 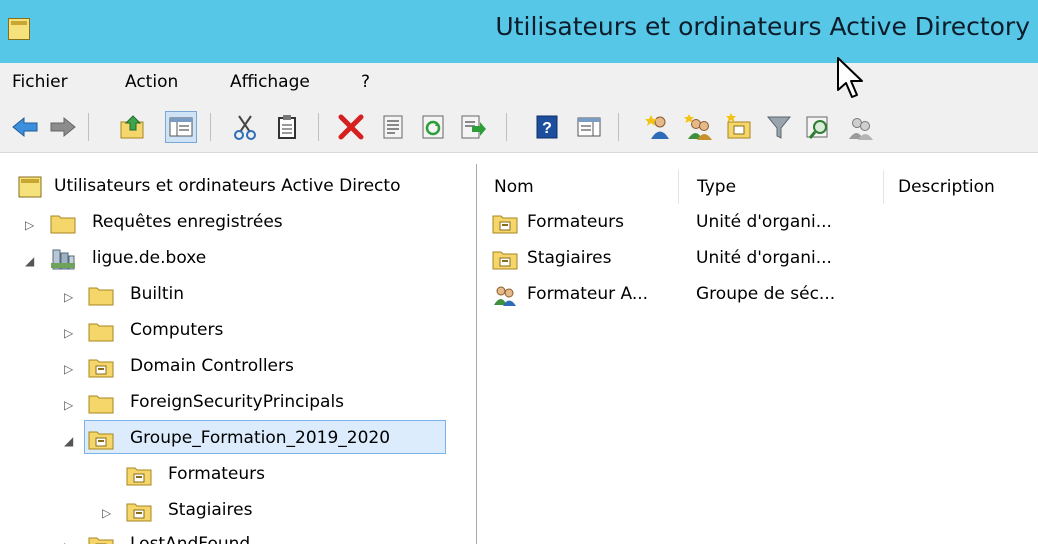 I want to click on menu-affichage: Affichage, so click(x=270, y=82).